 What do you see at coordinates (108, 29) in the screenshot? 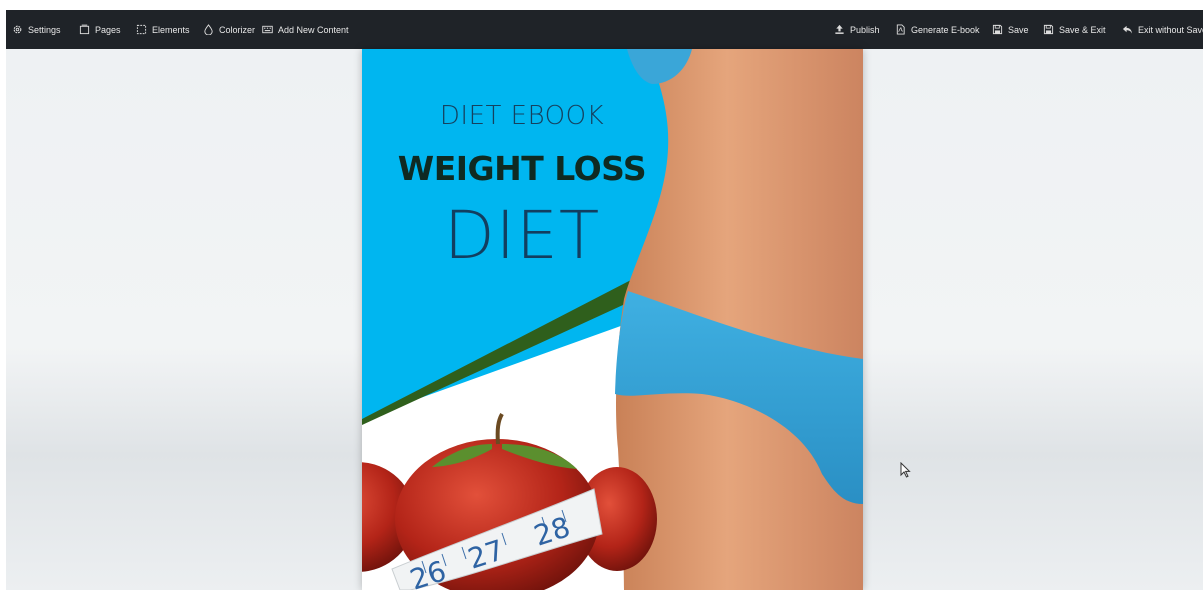
I see `pages-label: Pages` at bounding box center [108, 29].